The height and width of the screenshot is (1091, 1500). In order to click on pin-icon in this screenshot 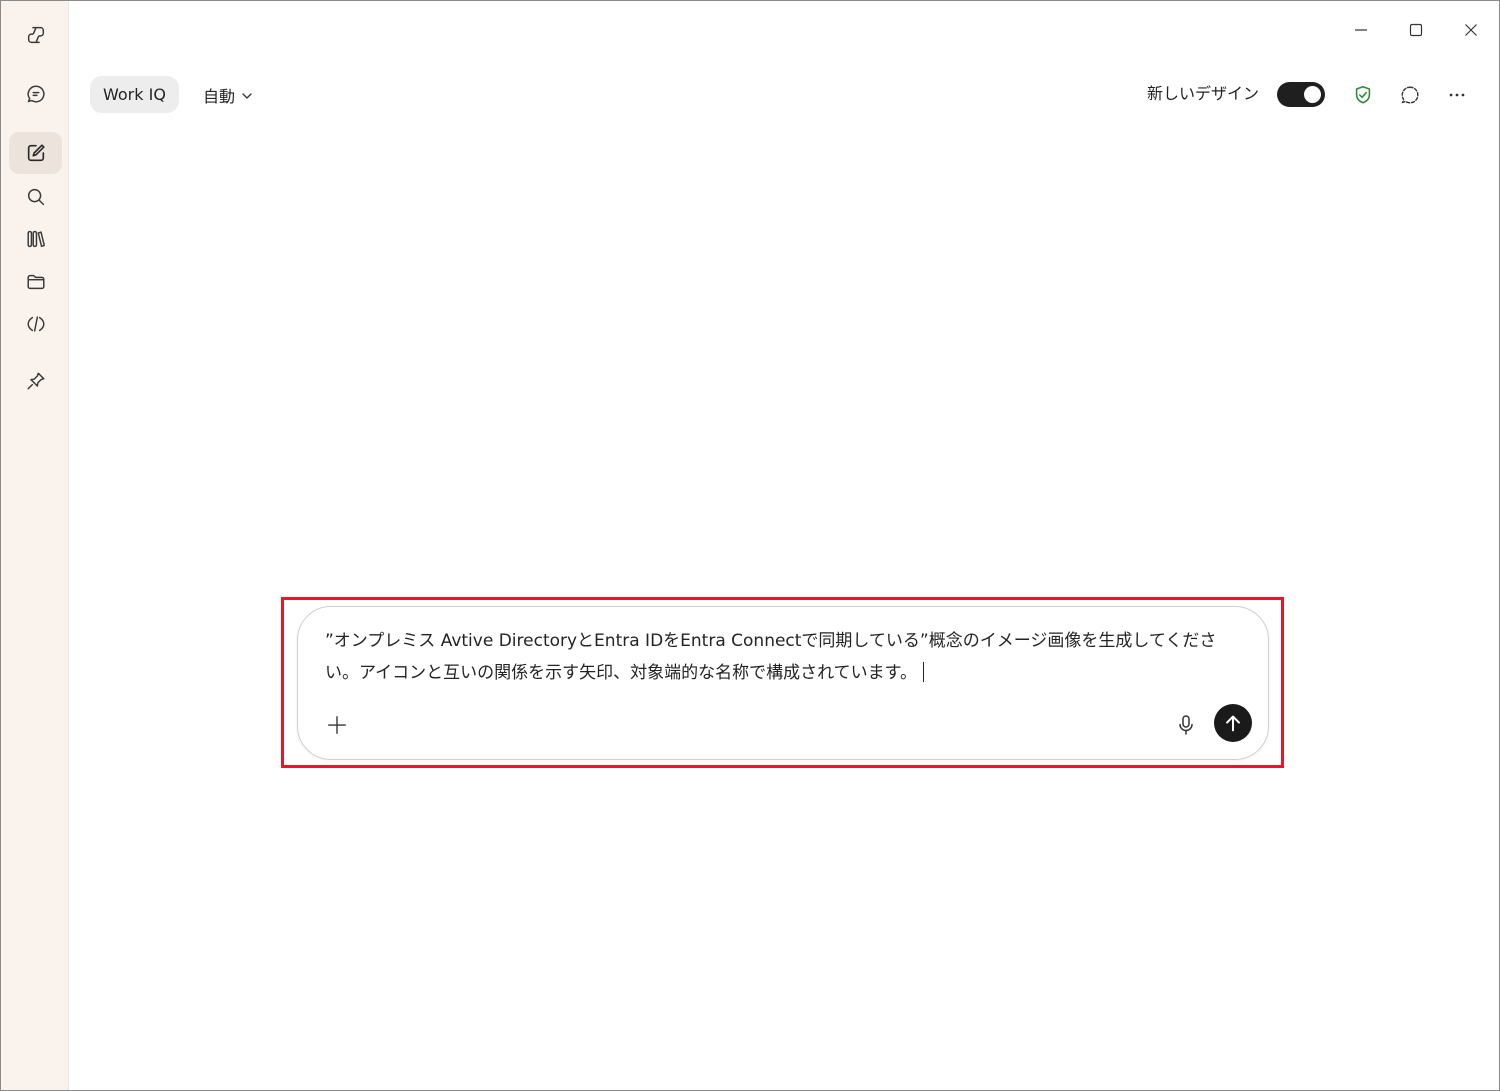, I will do `click(35, 381)`.